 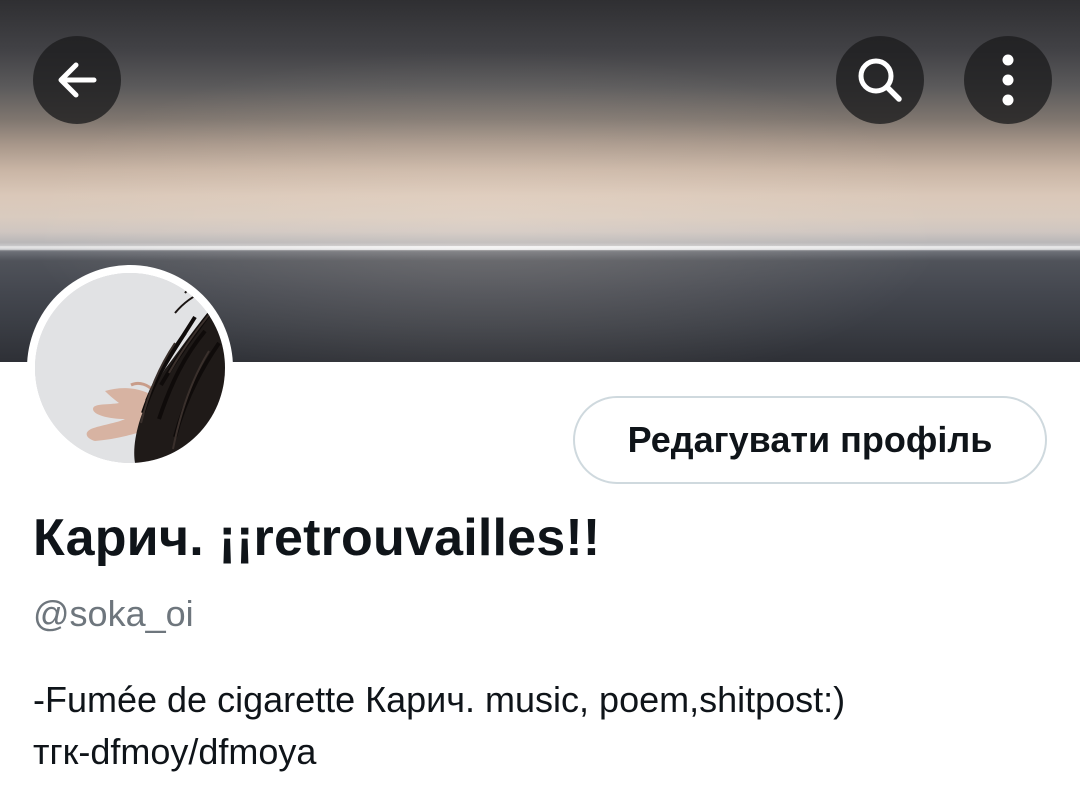 I want to click on back-button, so click(x=77, y=80).